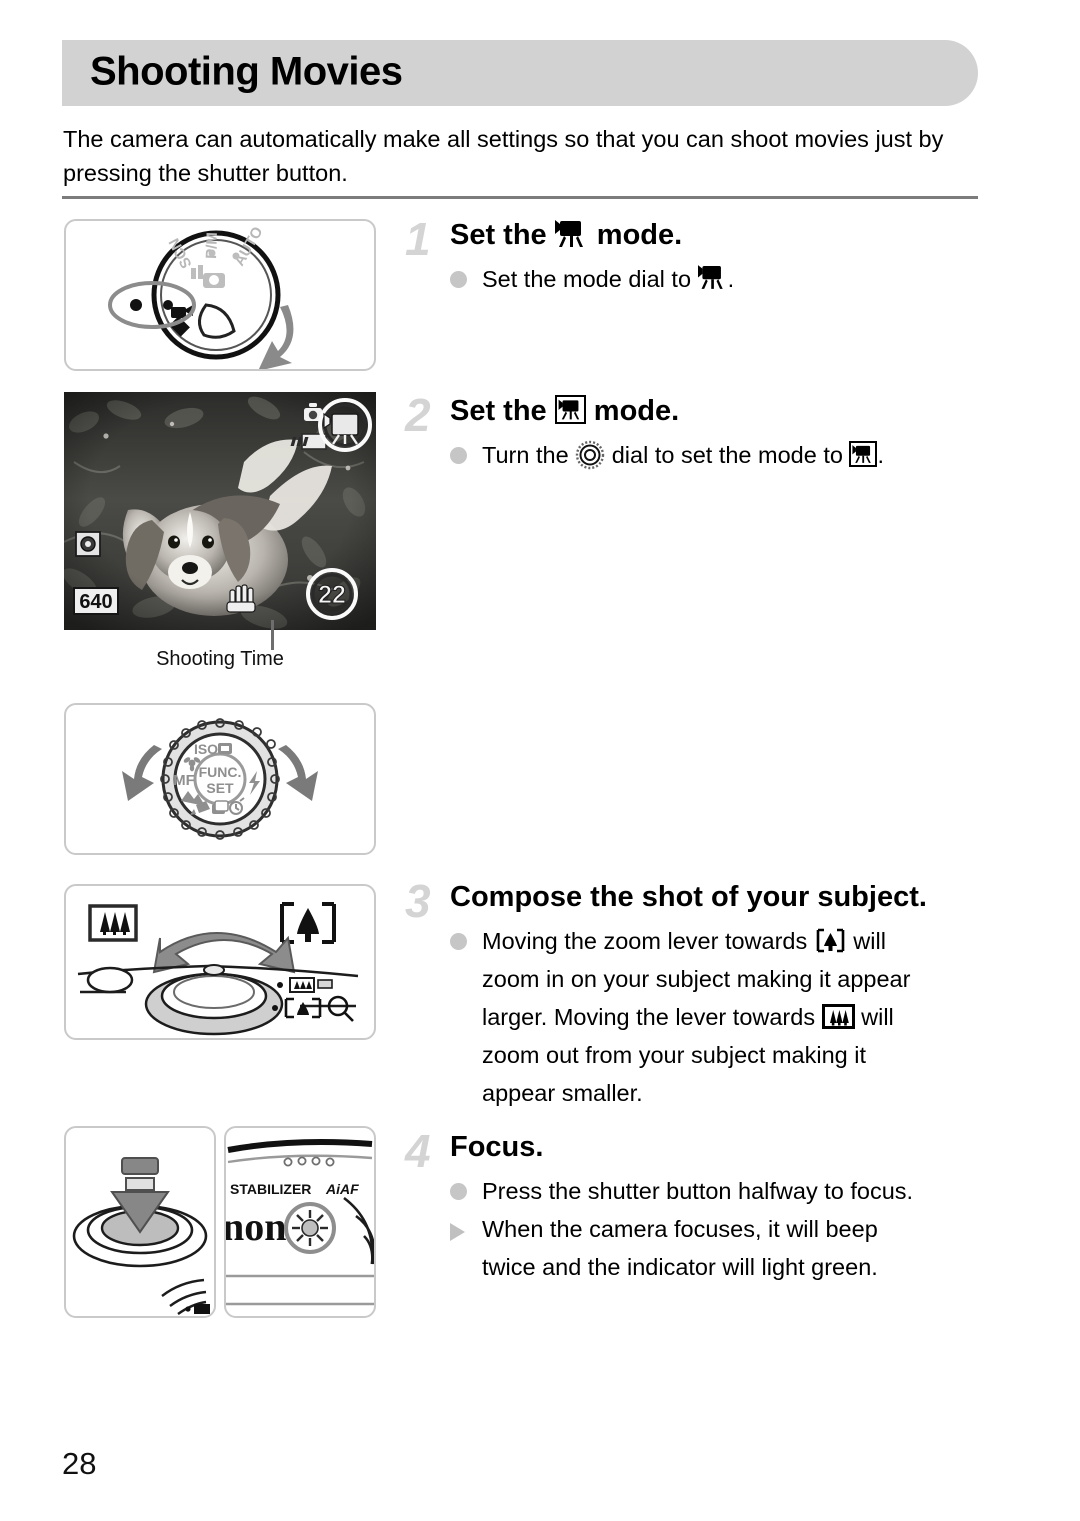  I want to click on af-lamp-svg: STABILIZER AiAF non, so click(300, 1222).